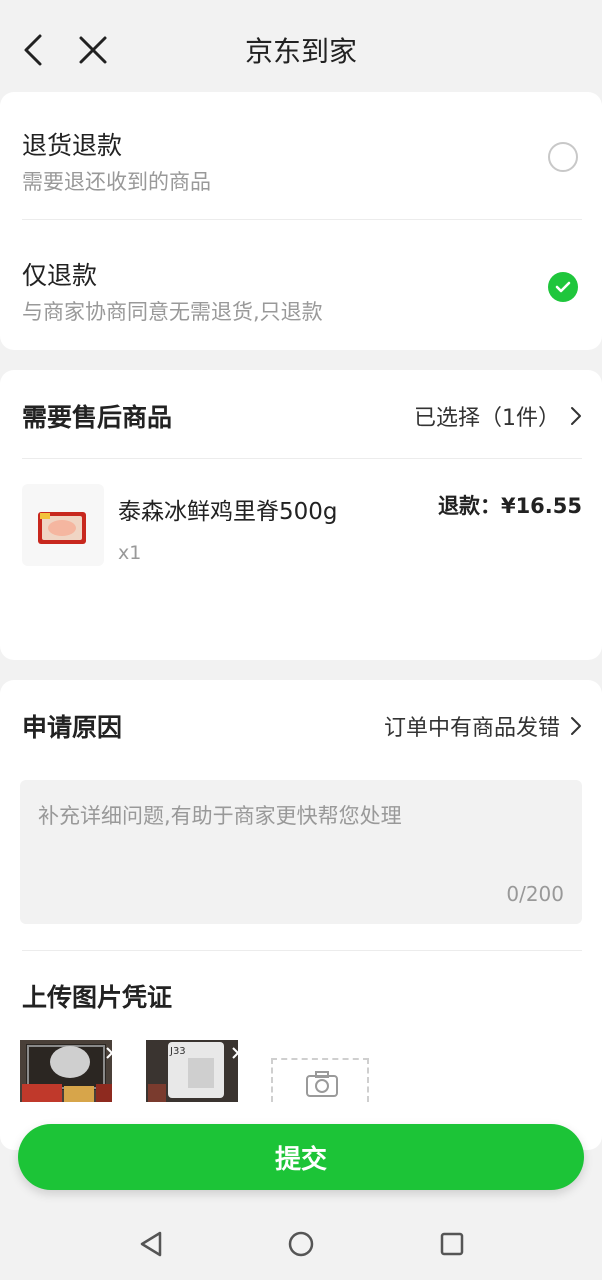 This screenshot has height=1280, width=602. What do you see at coordinates (63, 525) in the screenshot?
I see `product-image` at bounding box center [63, 525].